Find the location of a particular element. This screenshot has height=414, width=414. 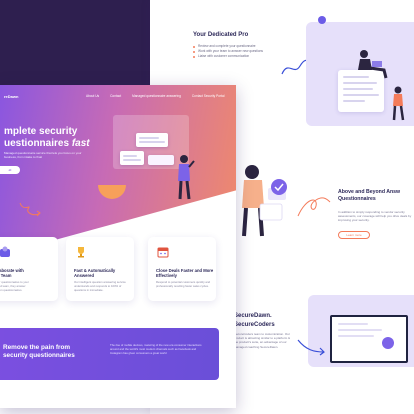

person-with-phone-illustration-icon is located at coordinates (264, 201).